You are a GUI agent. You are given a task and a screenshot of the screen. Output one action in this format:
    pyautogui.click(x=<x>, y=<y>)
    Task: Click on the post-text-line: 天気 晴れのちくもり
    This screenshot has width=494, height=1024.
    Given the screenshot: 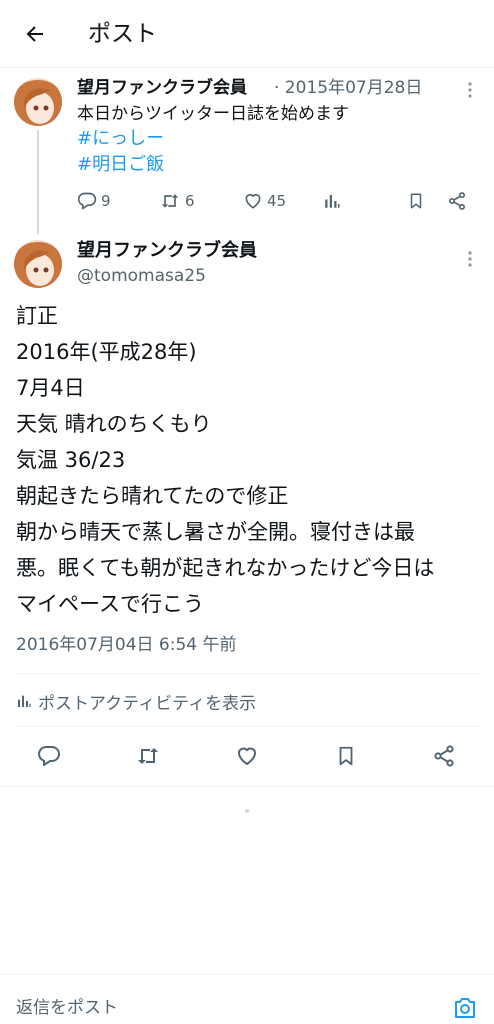 What is the action you would take?
    pyautogui.click(x=114, y=424)
    